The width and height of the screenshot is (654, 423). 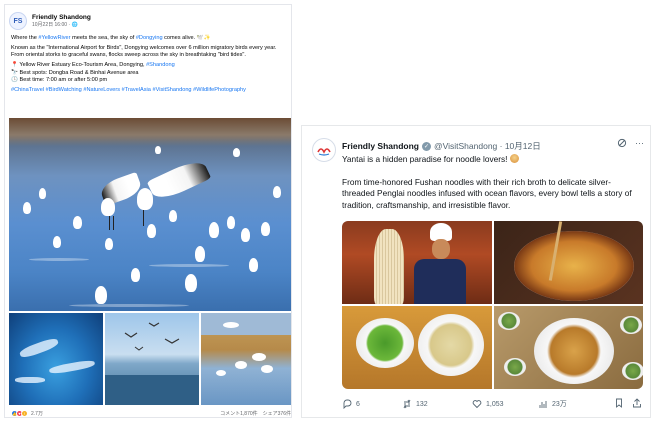 What do you see at coordinates (239, 413) in the screenshot?
I see `fb-comment-count: コメント1,870件` at bounding box center [239, 413].